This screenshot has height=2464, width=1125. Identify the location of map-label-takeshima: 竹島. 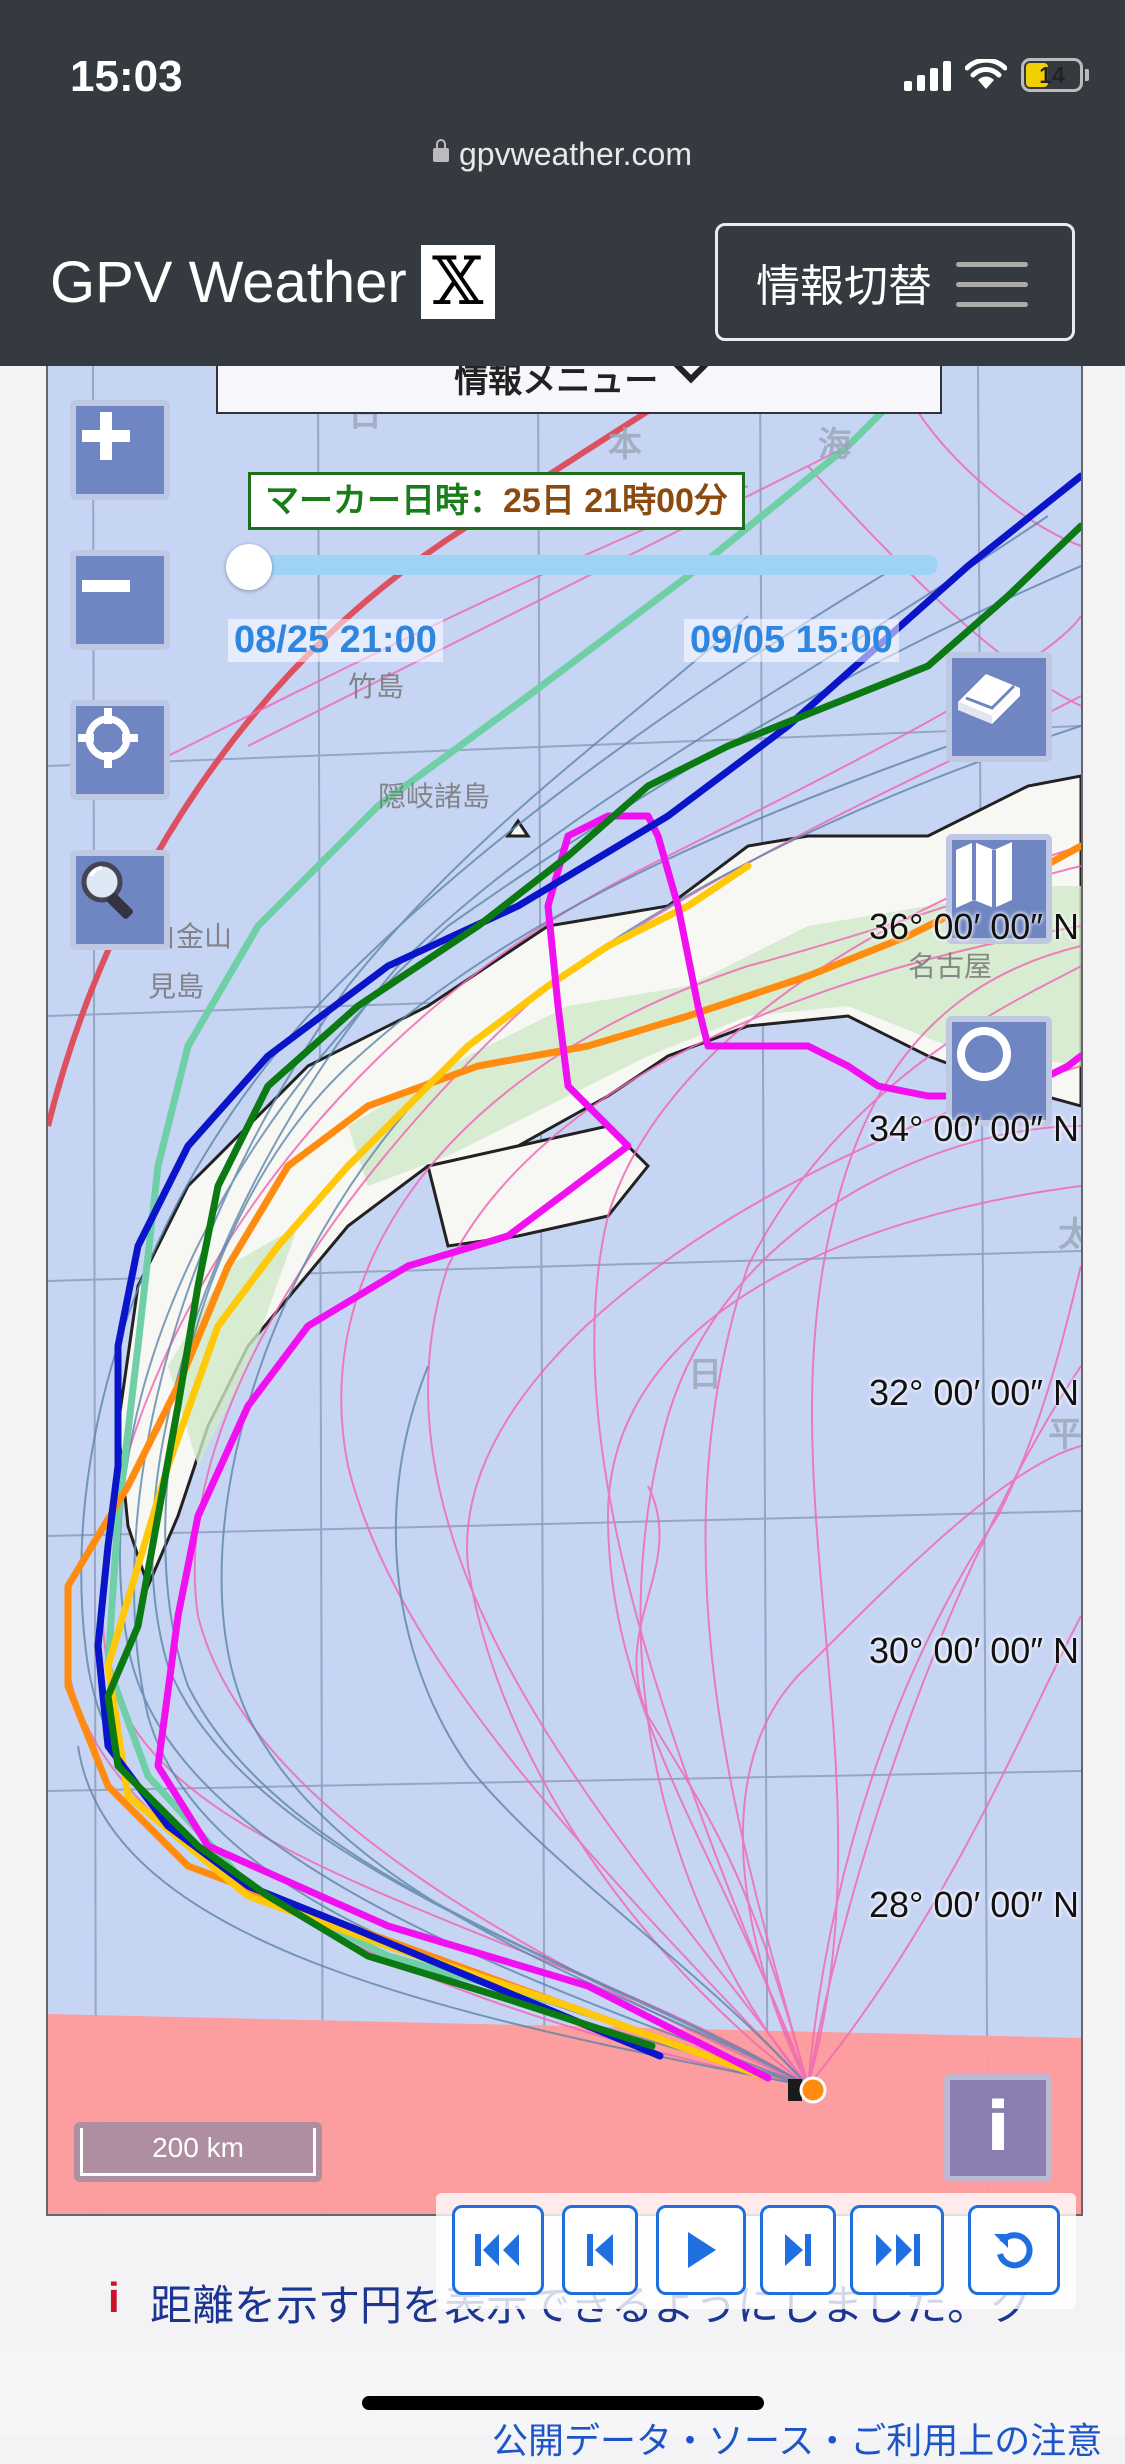
(376, 686).